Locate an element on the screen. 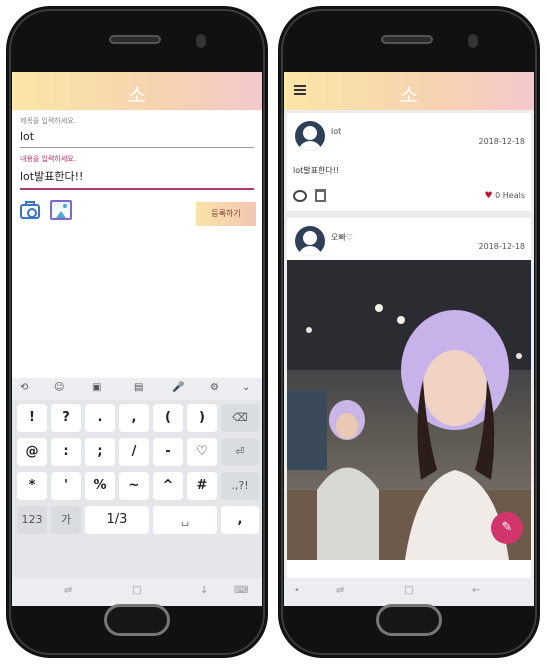 This screenshot has height=664, width=548. sticker-icon: ▣ is located at coordinates (96, 387).